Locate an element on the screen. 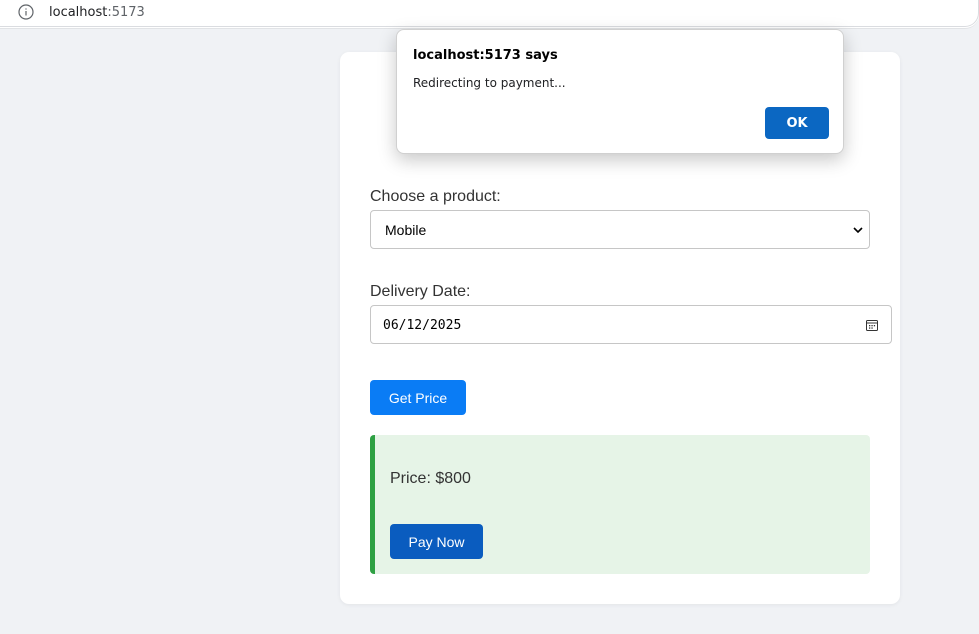 This screenshot has height=634, width=979. product-select: Mobile is located at coordinates (620, 229).